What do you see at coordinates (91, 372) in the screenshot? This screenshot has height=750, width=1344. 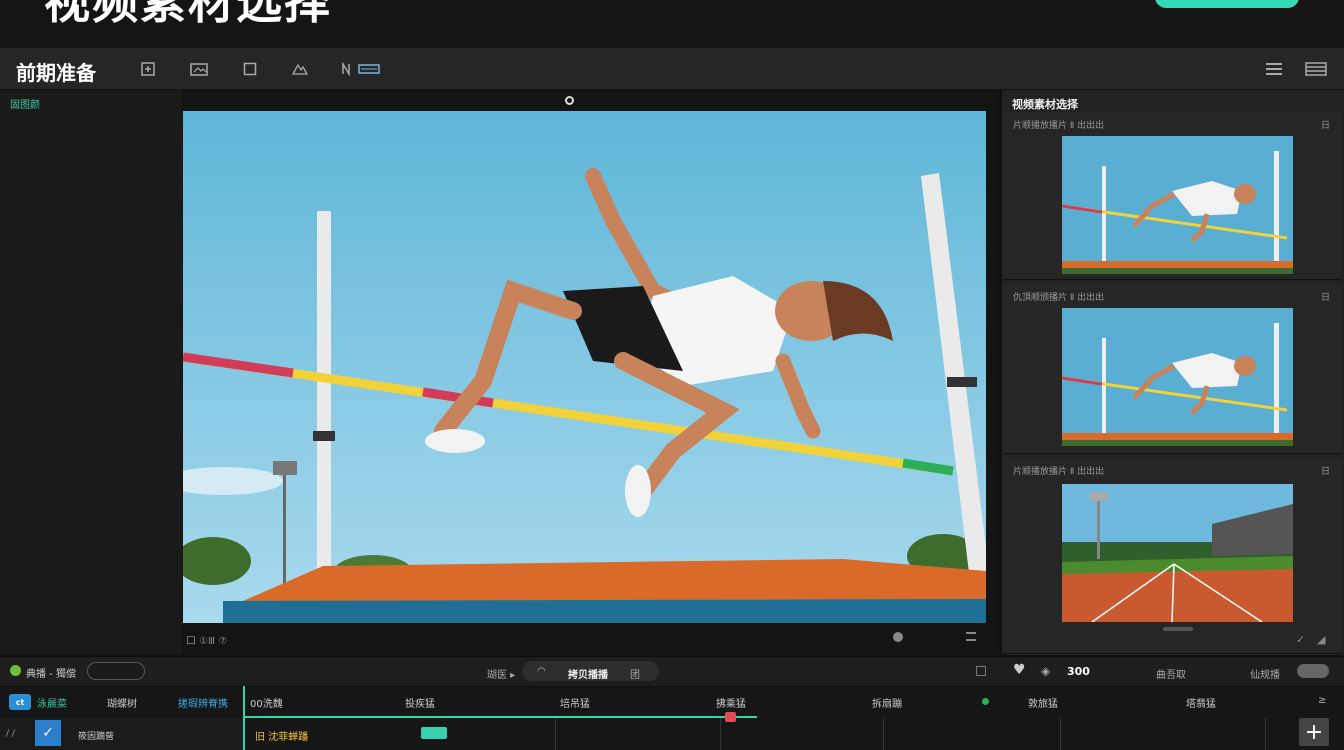 I see `media-bin-panel` at bounding box center [91, 372].